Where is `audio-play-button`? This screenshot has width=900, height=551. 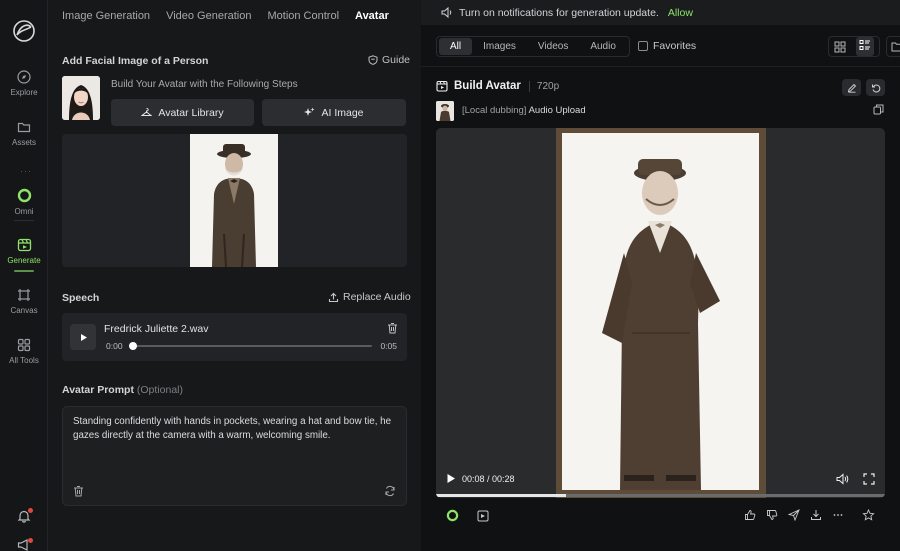
audio-play-button is located at coordinates (83, 337).